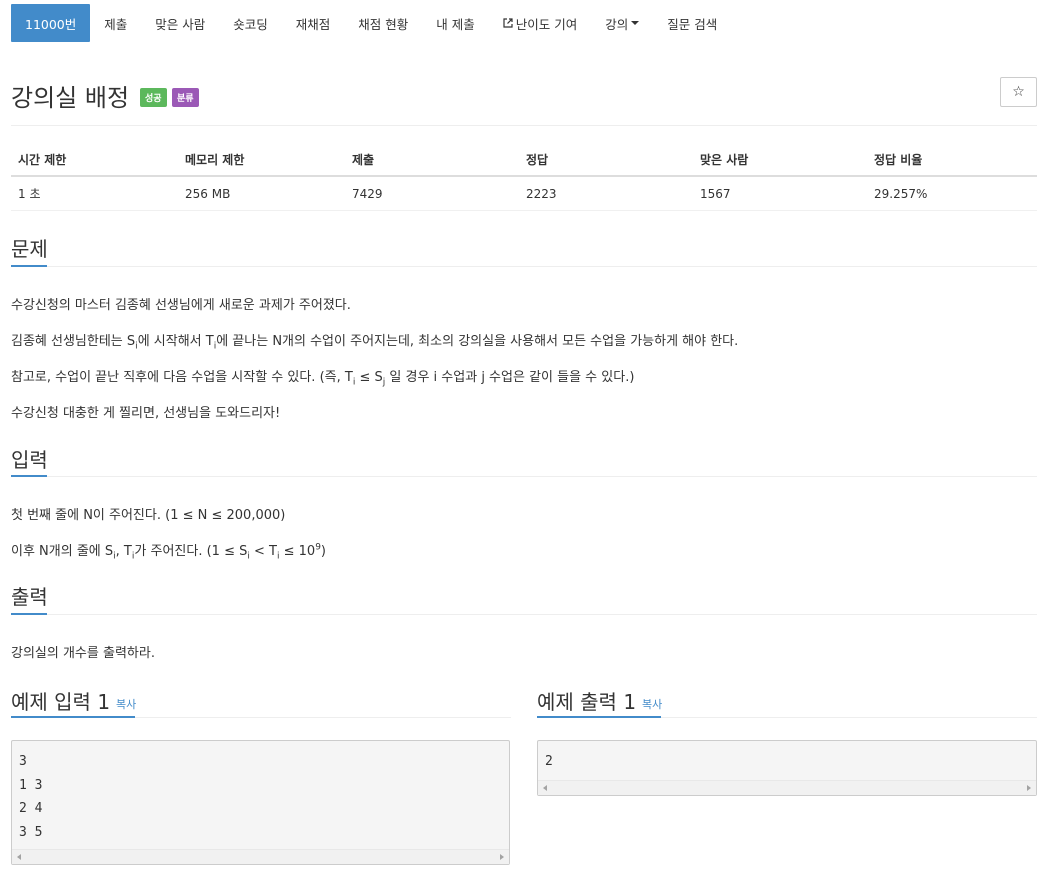  What do you see at coordinates (780, 193) in the screenshot?
I see `value-accepted-users: 1567` at bounding box center [780, 193].